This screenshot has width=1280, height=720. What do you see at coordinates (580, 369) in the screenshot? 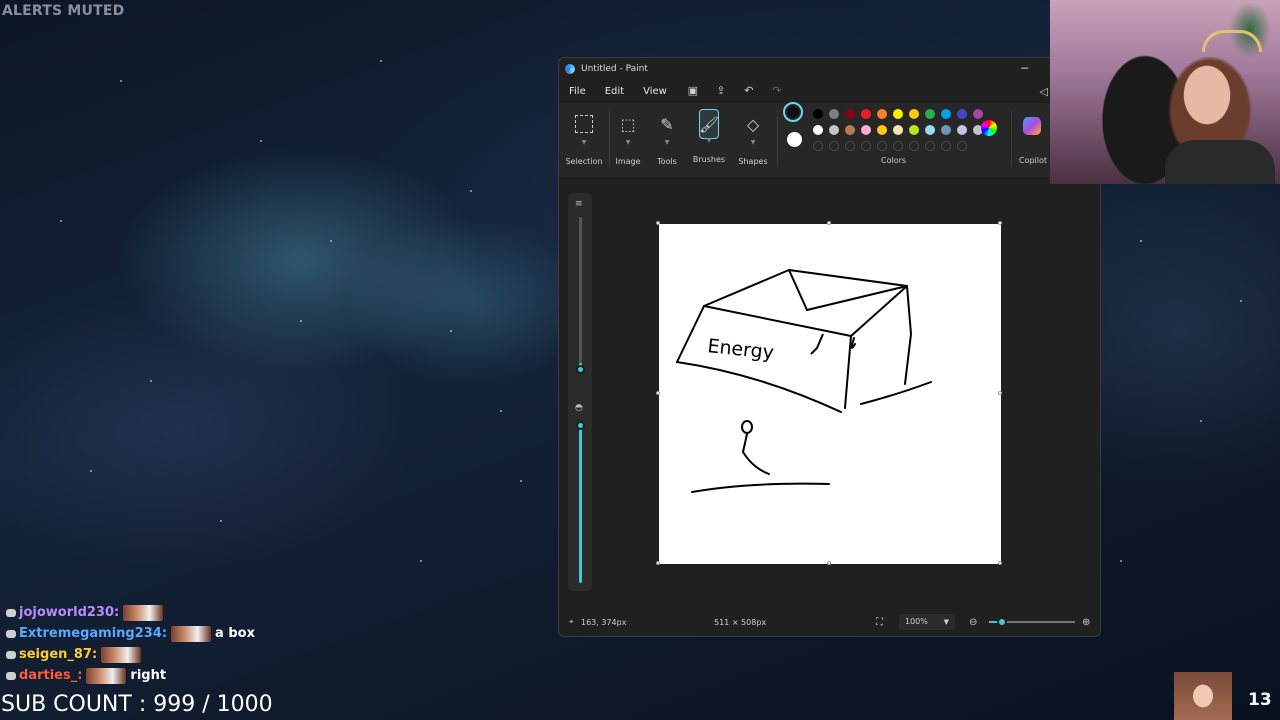
I see `size-slider-thumb` at bounding box center [580, 369].